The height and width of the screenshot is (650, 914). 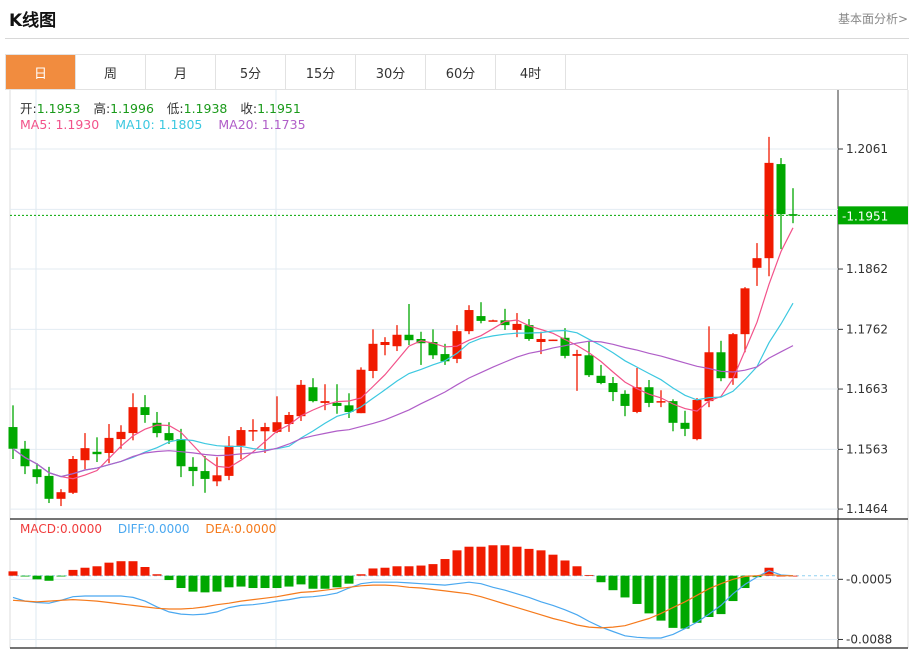 I want to click on y-tick-label: 1.2061, so click(x=867, y=149).